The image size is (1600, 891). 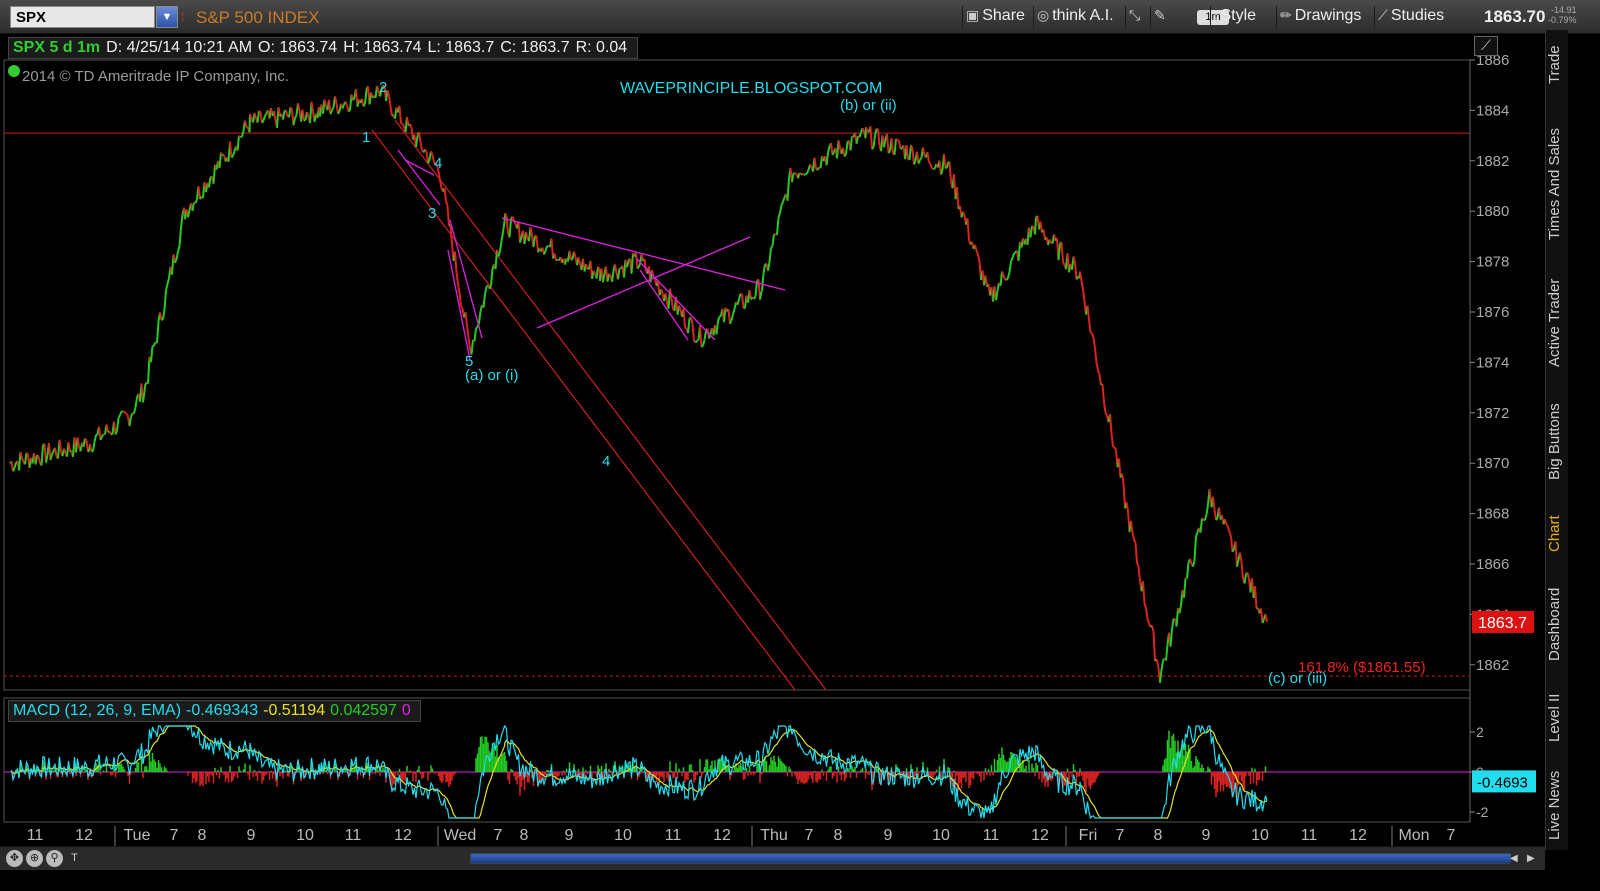 What do you see at coordinates (1486, 46) in the screenshot?
I see `chart-tool-icon: ⟋` at bounding box center [1486, 46].